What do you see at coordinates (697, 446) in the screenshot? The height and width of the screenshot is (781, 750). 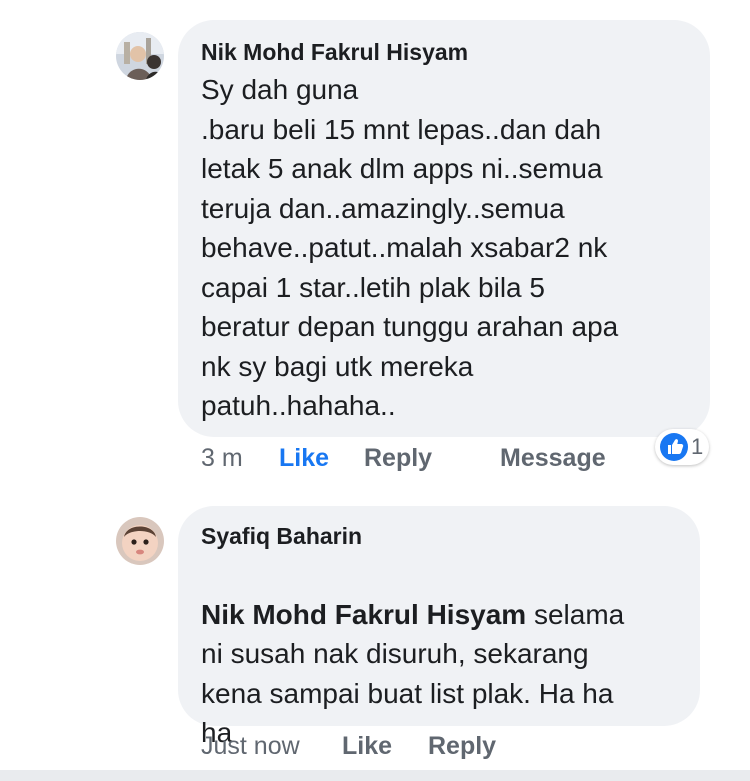 I see `reaction-count: 1` at bounding box center [697, 446].